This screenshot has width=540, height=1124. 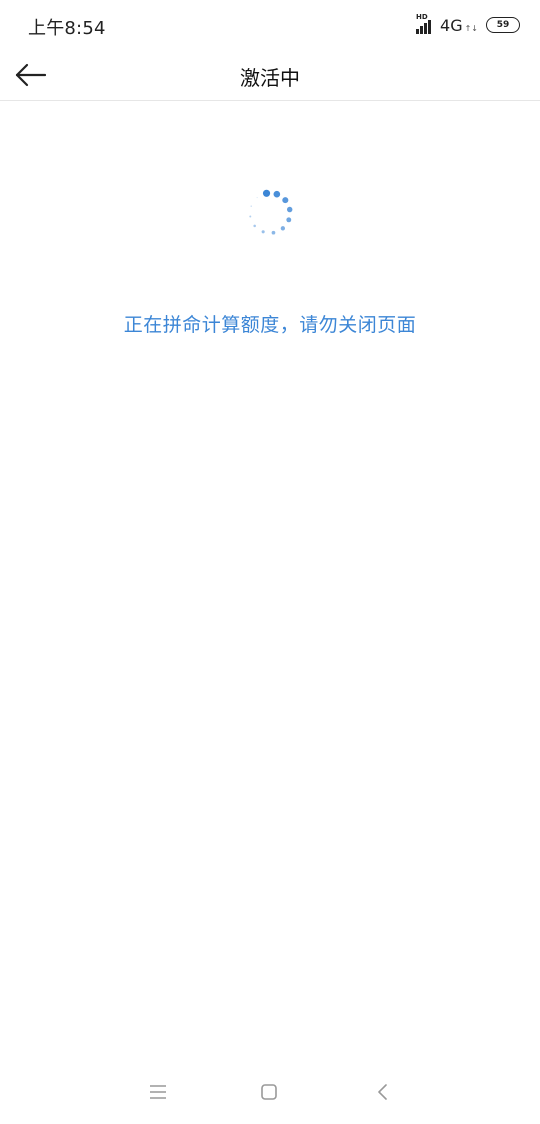 What do you see at coordinates (270, 25) in the screenshot?
I see `status-bar: 上午8:54 HD 4G ↑↓ 59` at bounding box center [270, 25].